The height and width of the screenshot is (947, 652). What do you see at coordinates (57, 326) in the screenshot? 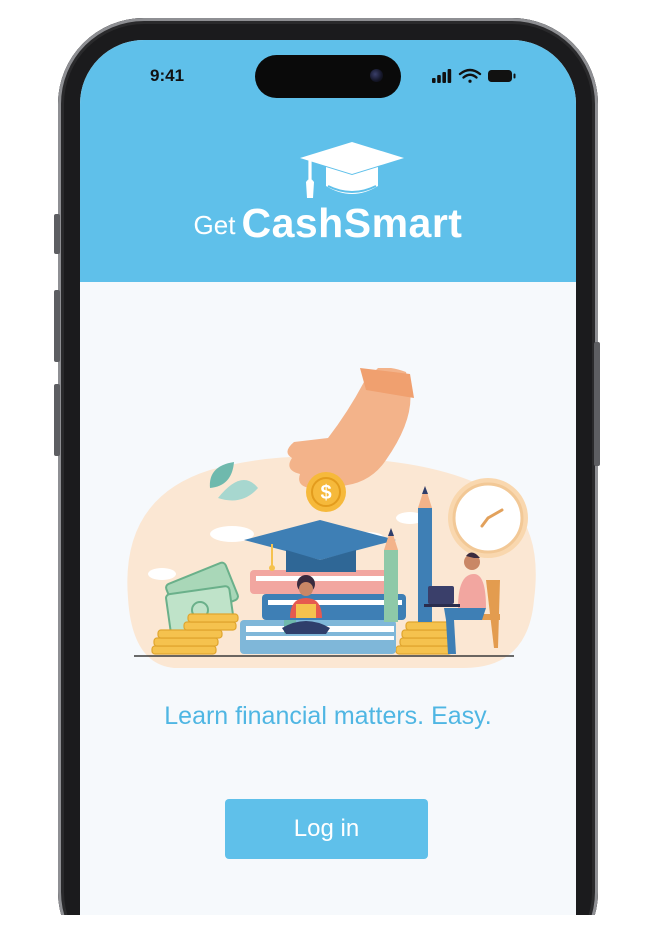
I see `phone-volume-up-button` at bounding box center [57, 326].